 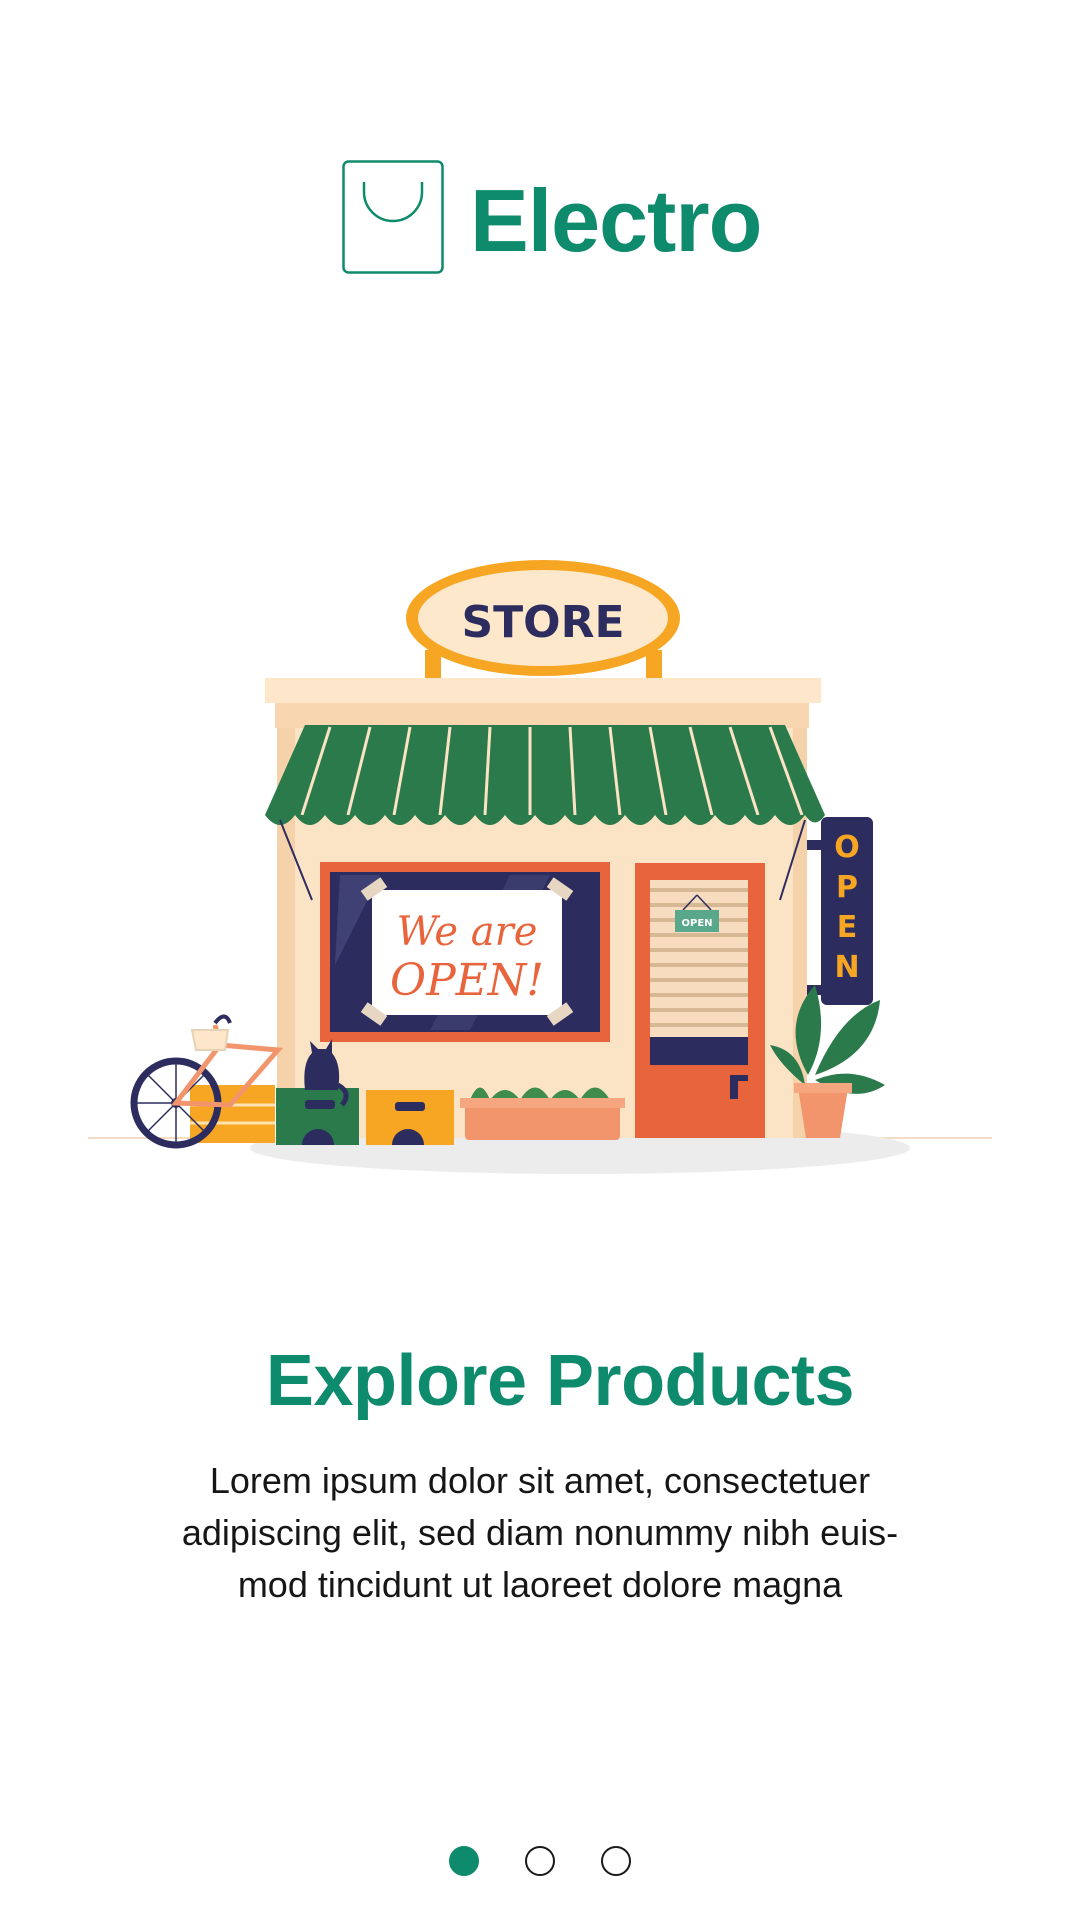 What do you see at coordinates (616, 220) in the screenshot?
I see `brand-name: Electro` at bounding box center [616, 220].